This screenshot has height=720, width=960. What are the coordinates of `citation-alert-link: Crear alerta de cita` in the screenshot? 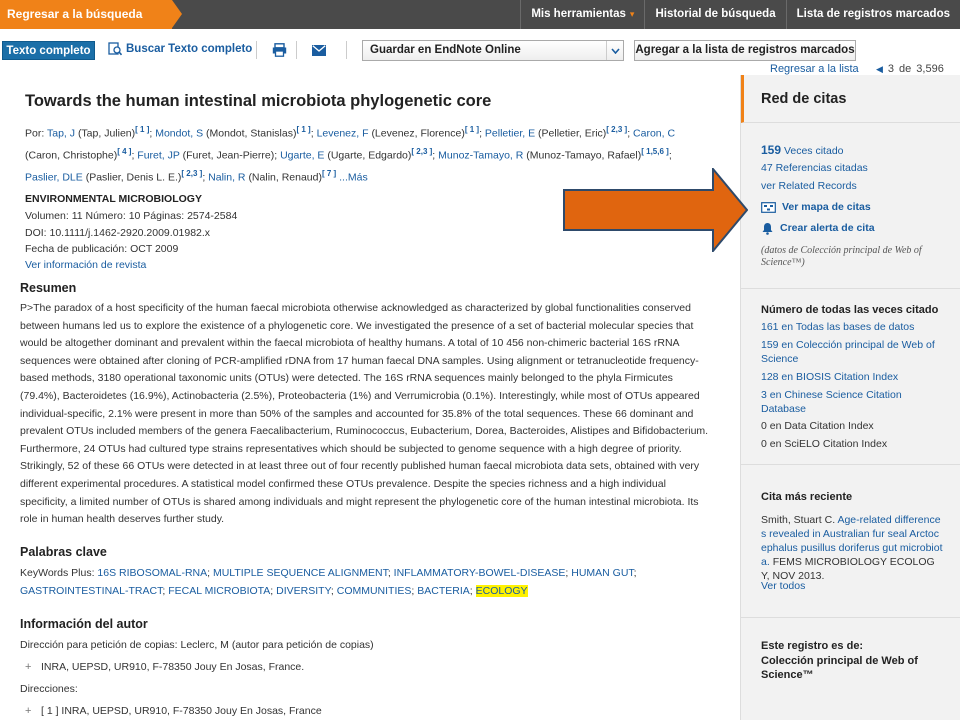 It's located at (818, 228).